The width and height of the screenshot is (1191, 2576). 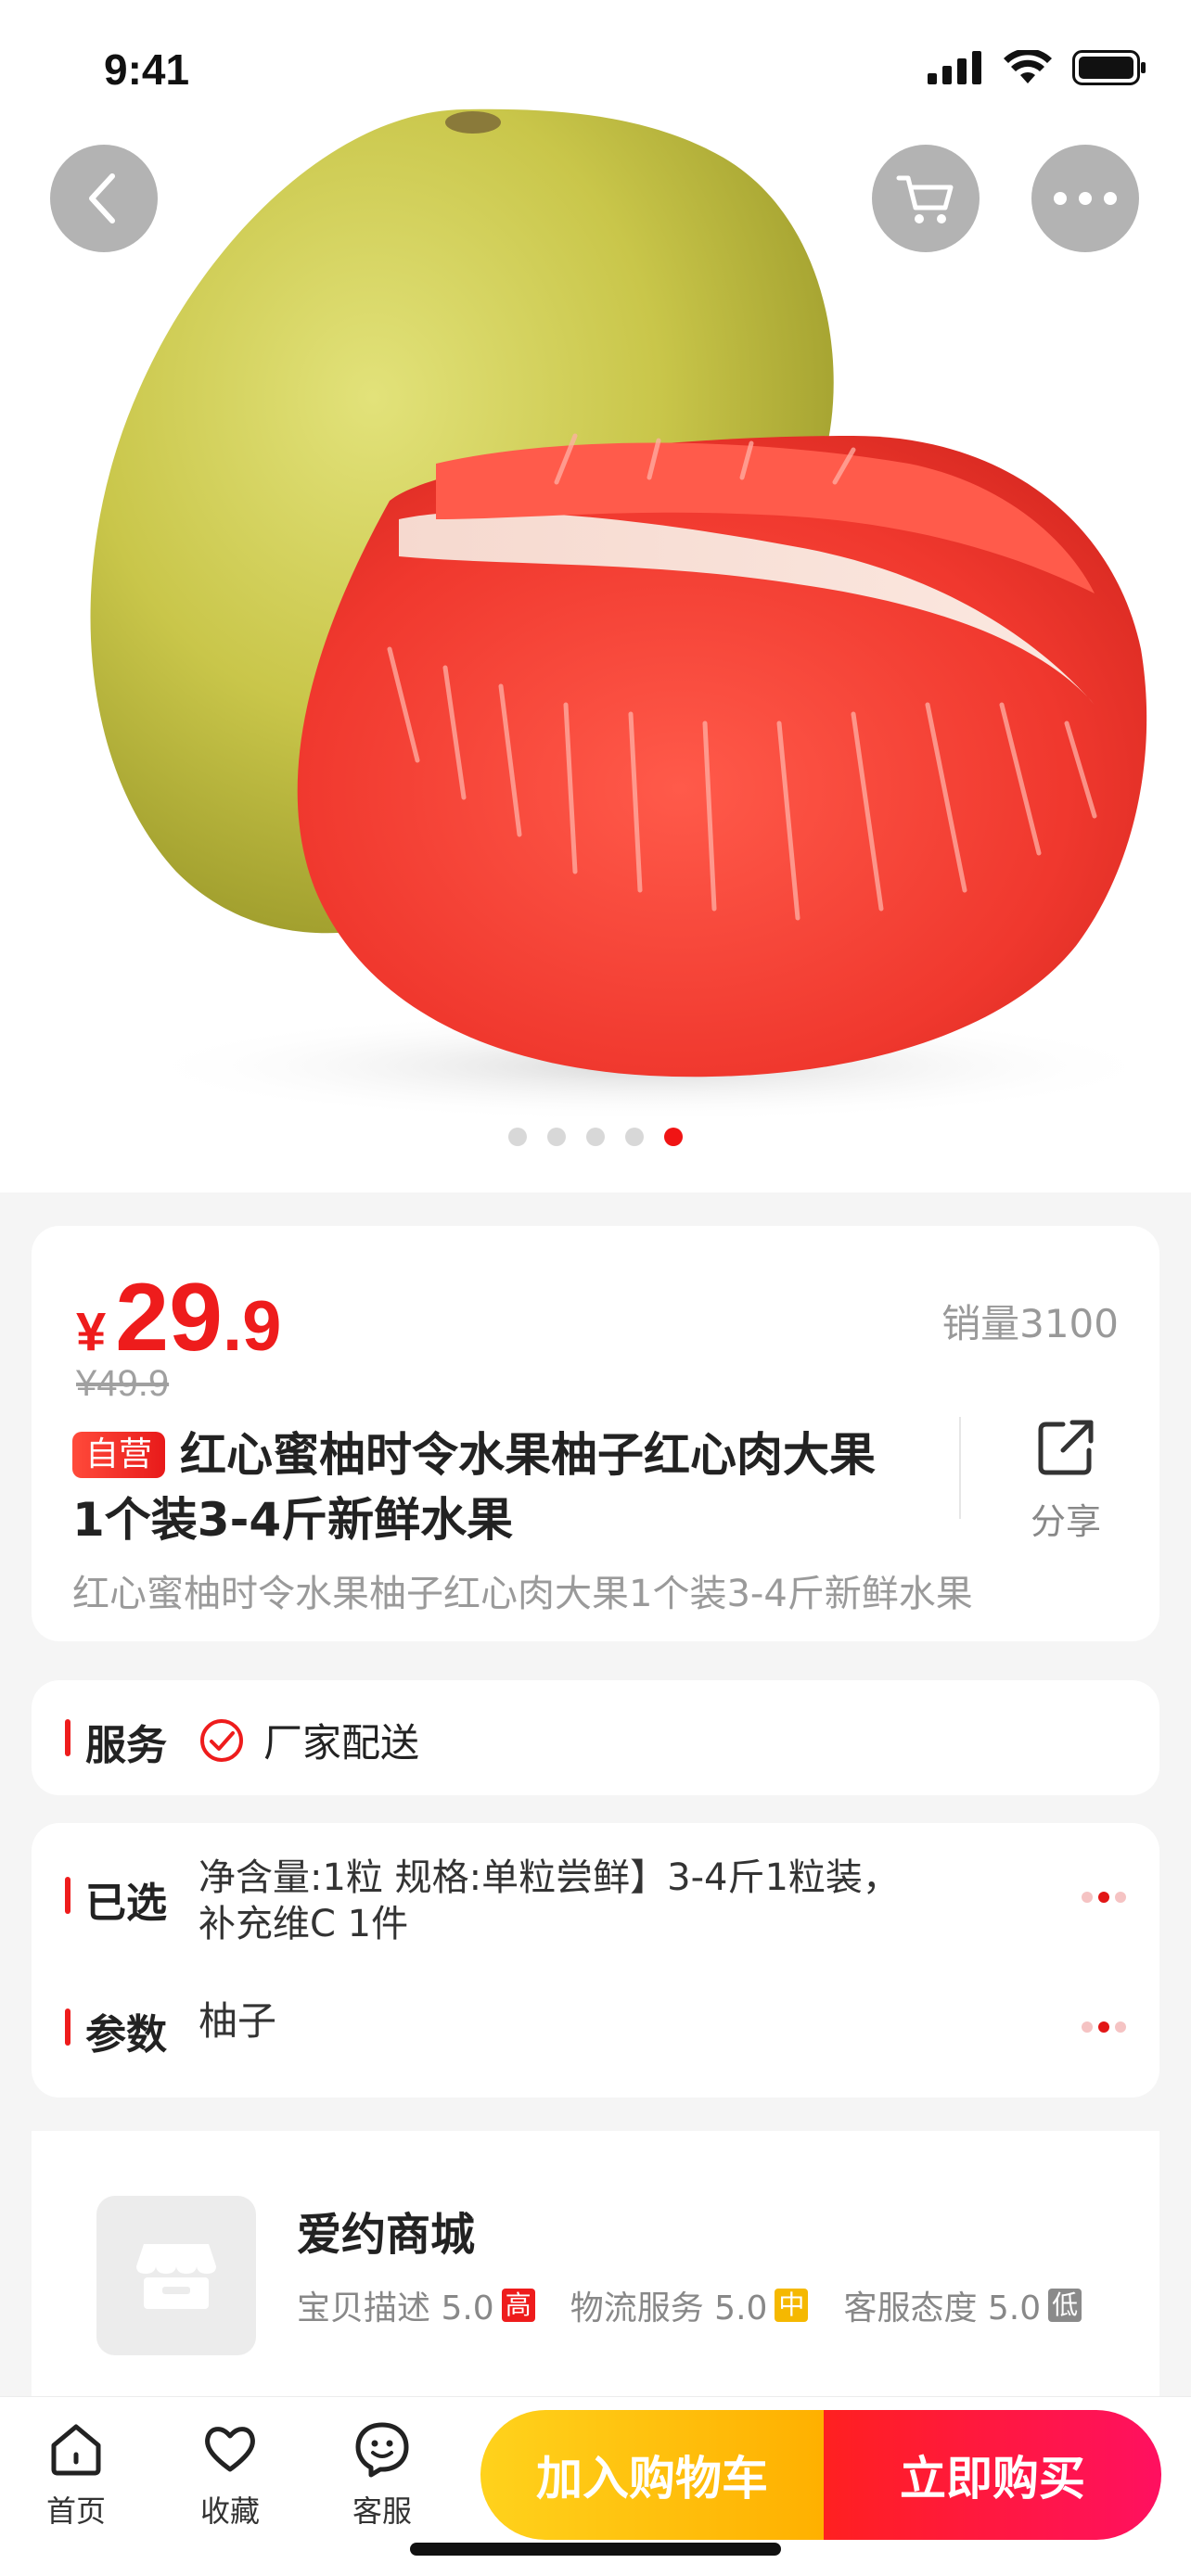 What do you see at coordinates (1066, 1447) in the screenshot?
I see `share-icon` at bounding box center [1066, 1447].